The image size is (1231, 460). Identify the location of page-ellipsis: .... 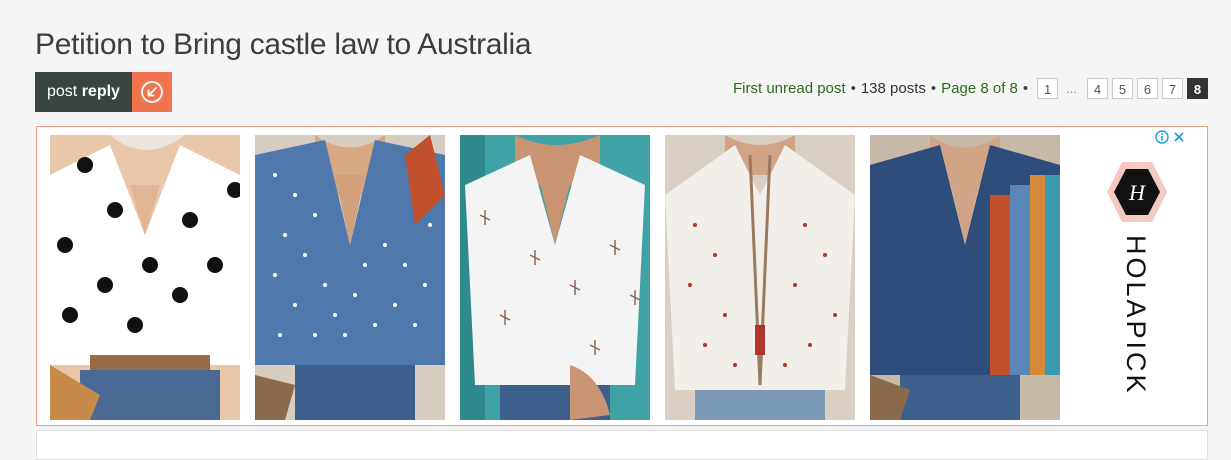
(1071, 88).